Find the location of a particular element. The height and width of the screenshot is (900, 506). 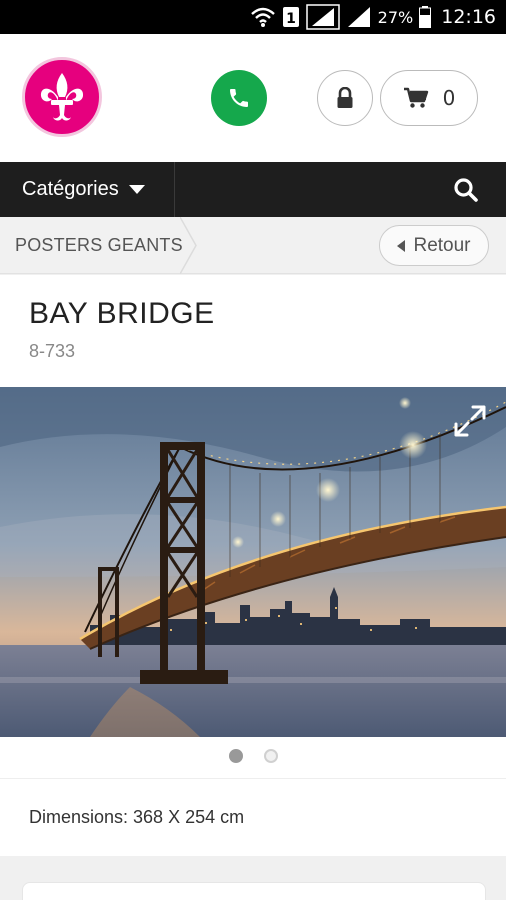

gallery-pagination is located at coordinates (253, 756).